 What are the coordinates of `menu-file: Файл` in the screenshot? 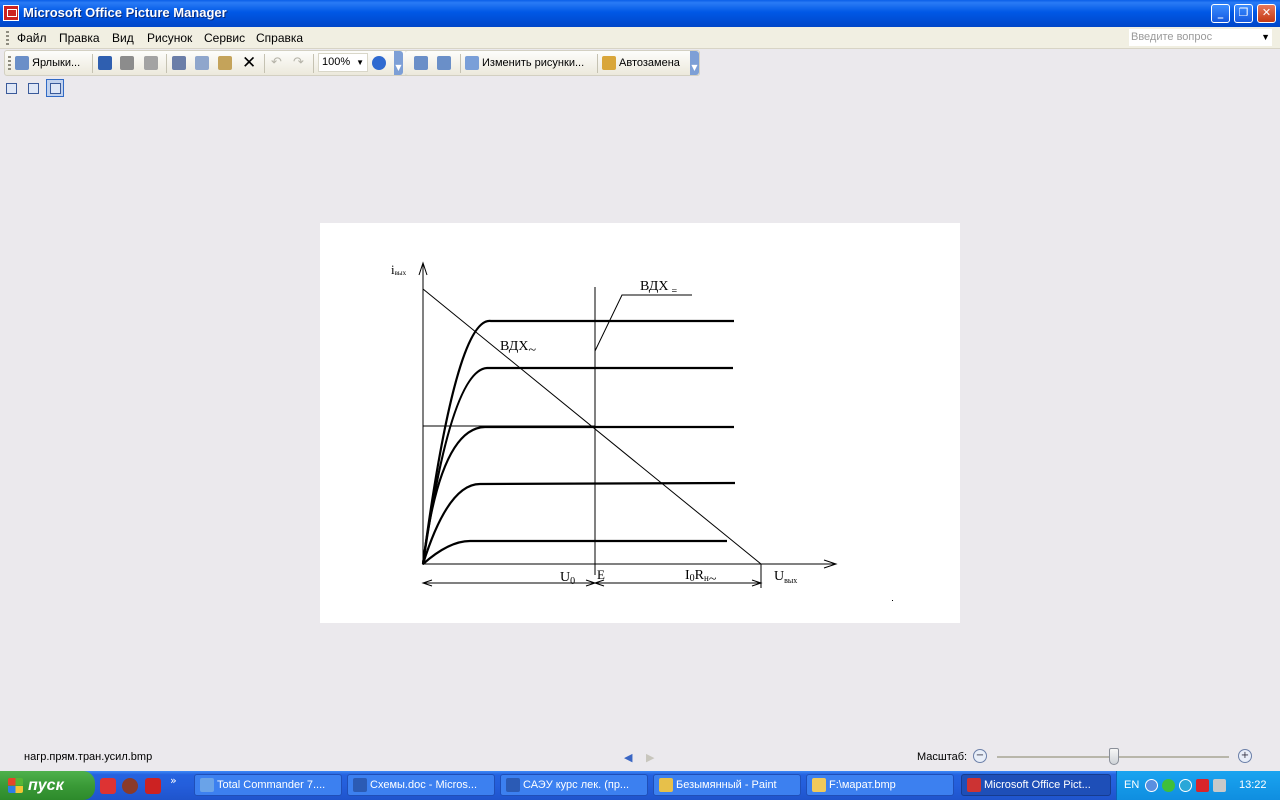 It's located at (32, 38).